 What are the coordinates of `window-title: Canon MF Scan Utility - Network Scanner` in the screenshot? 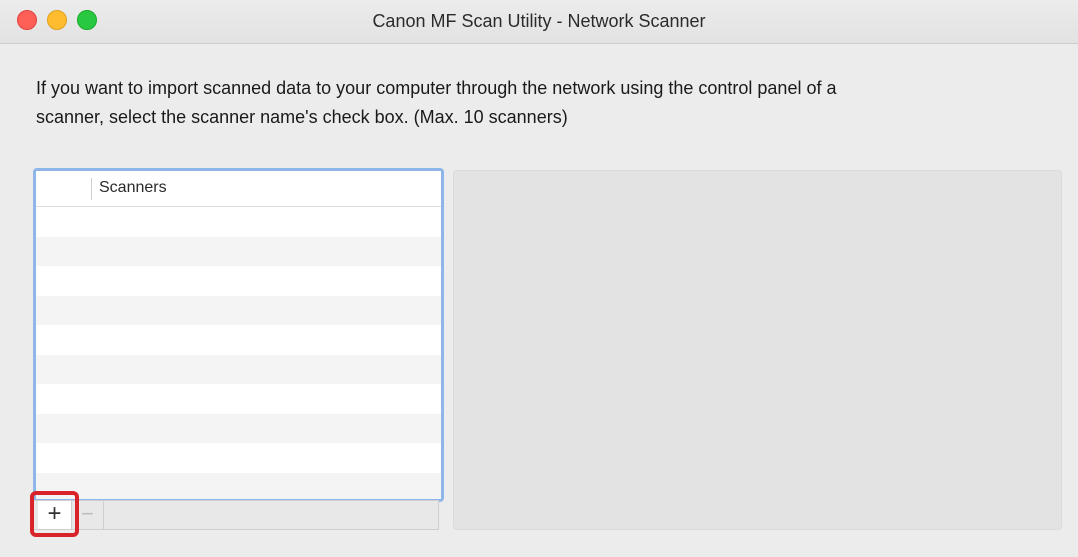 It's located at (539, 21).